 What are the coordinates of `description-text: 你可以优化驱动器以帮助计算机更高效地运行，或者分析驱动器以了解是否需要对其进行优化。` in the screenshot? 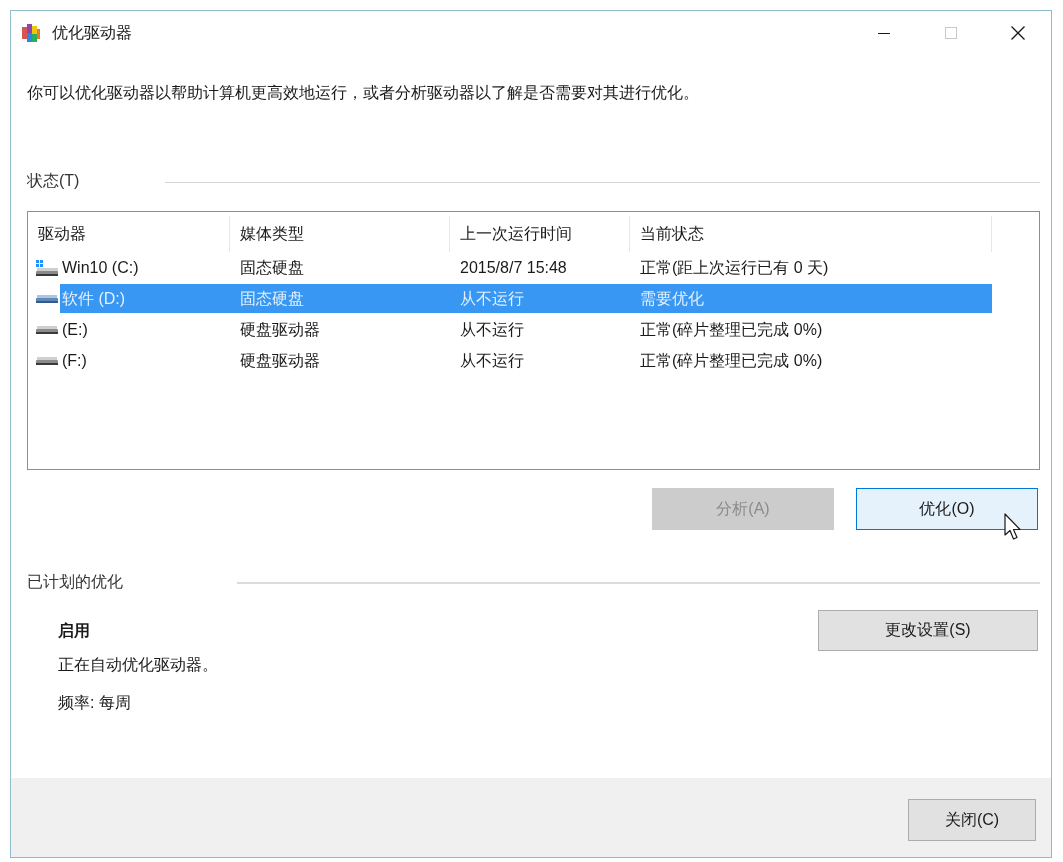 It's located at (363, 93).